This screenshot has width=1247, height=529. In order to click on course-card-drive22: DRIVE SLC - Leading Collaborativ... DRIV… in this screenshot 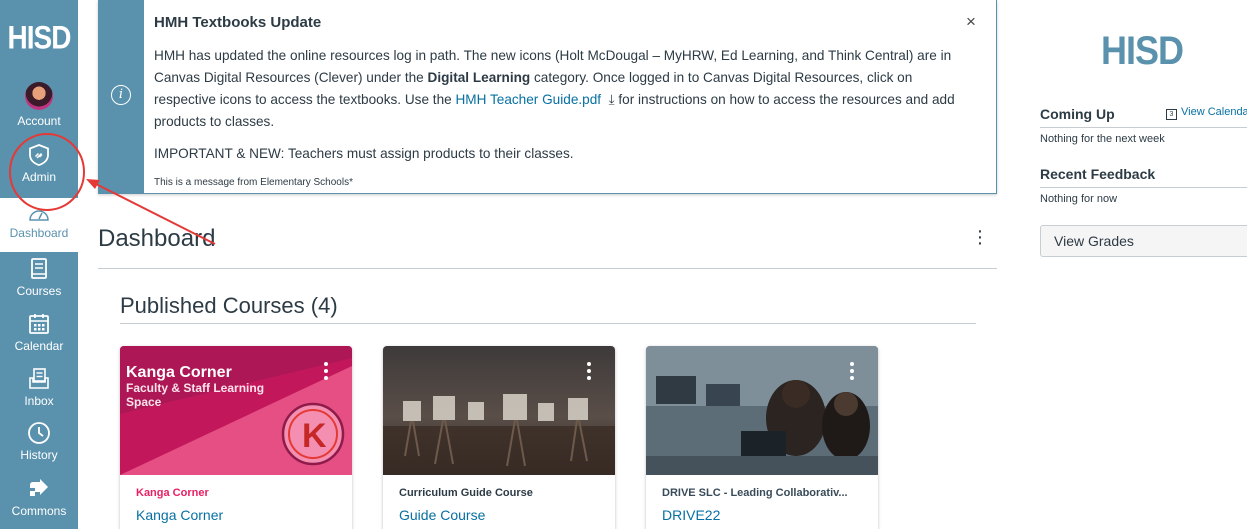, I will do `click(762, 437)`.